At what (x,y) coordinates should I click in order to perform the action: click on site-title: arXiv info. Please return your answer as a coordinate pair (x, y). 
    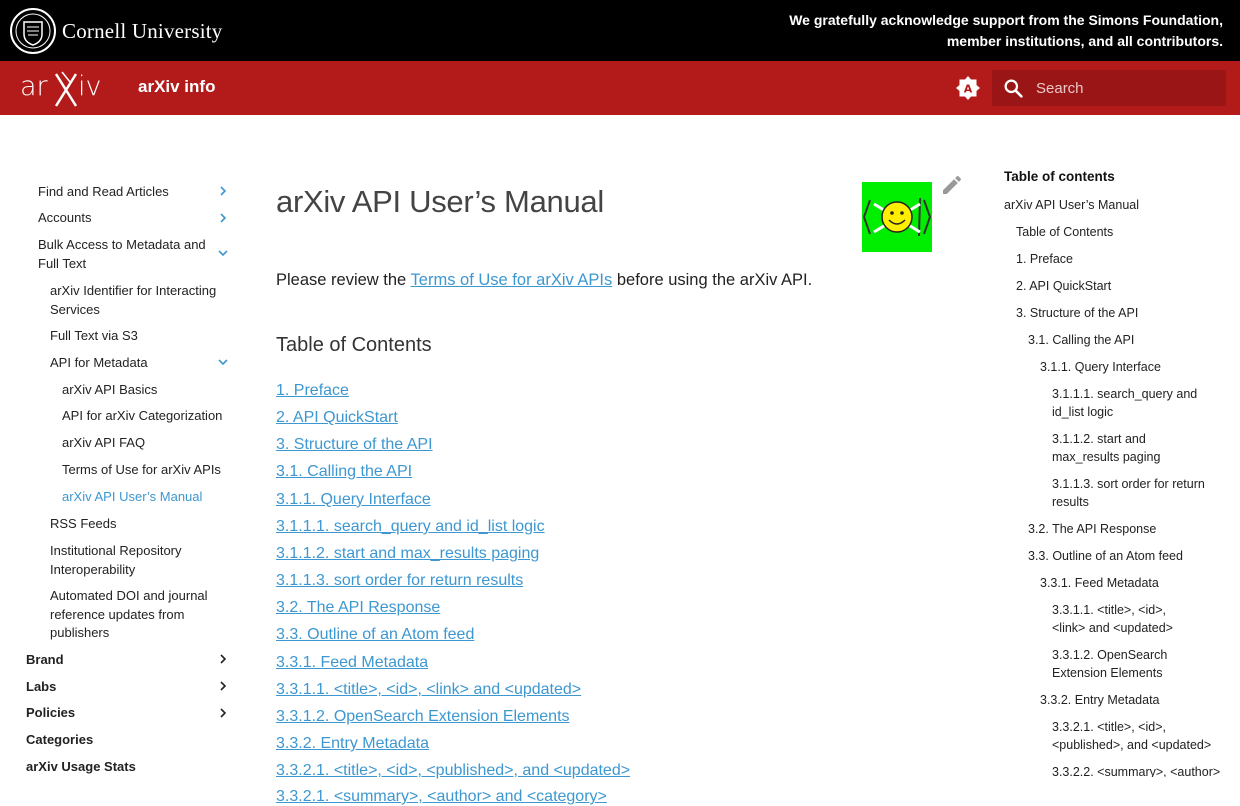
    Looking at the image, I should click on (176, 87).